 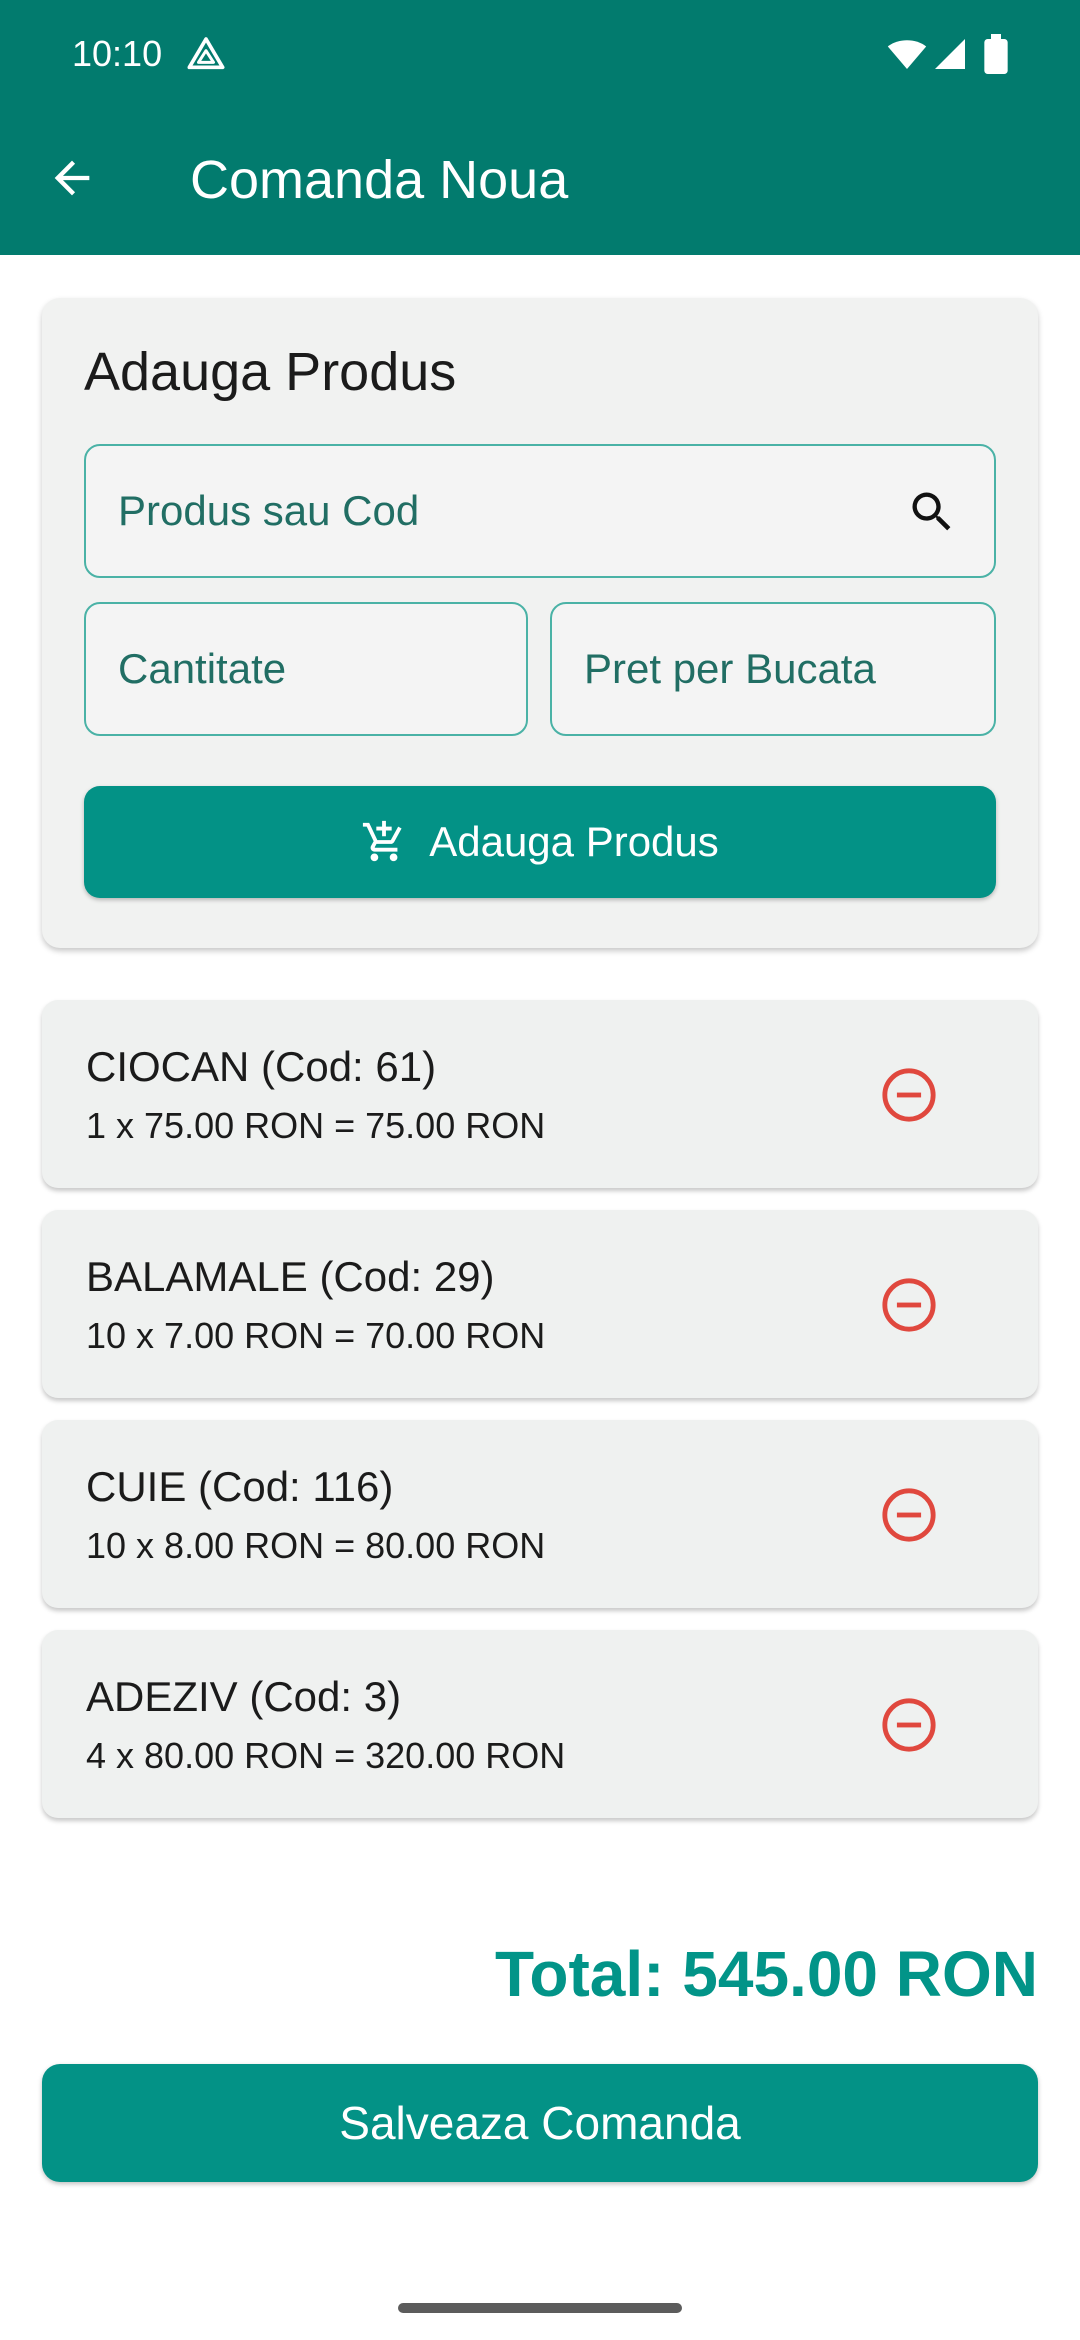 What do you see at coordinates (316, 1335) in the screenshot?
I see `item-calculation: 10 x 7.00 RON = 70.00 RON` at bounding box center [316, 1335].